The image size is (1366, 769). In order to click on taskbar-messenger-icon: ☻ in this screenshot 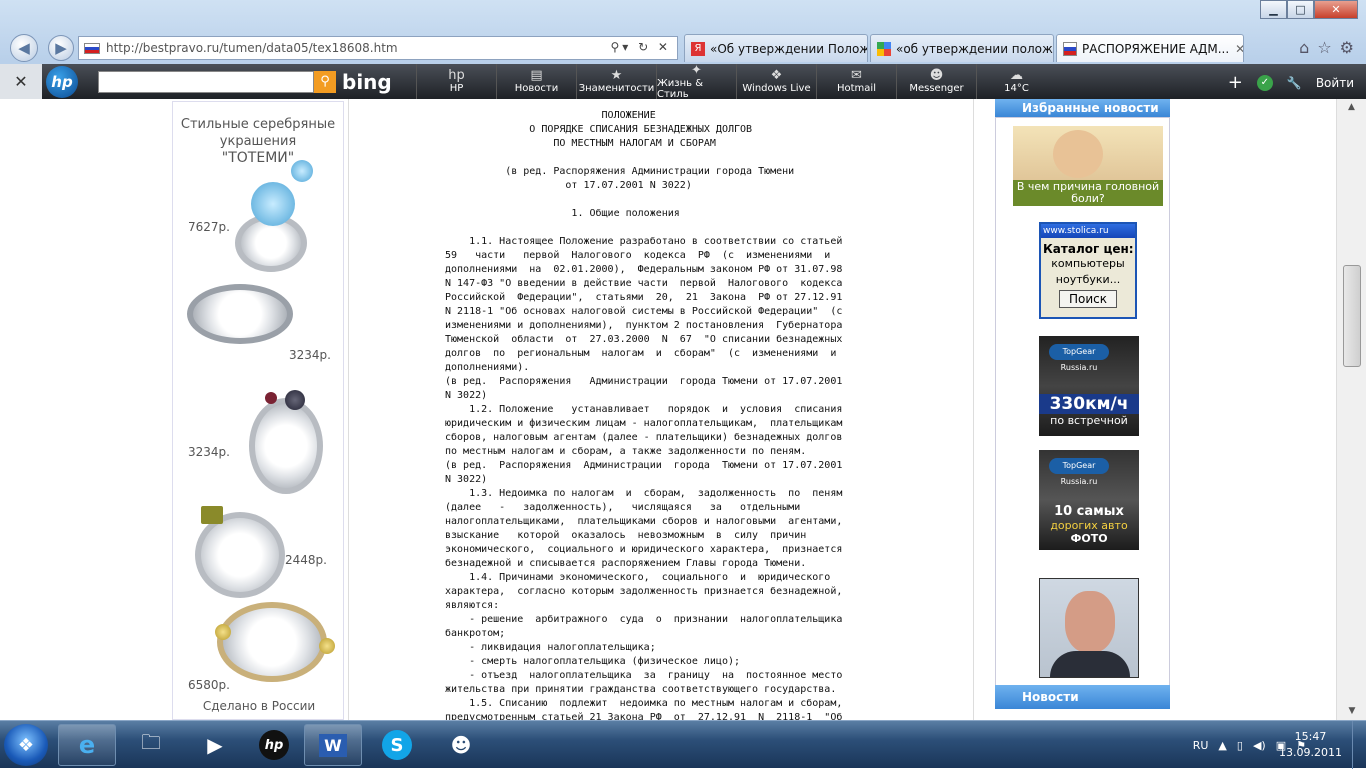, I will do `click(461, 745)`.